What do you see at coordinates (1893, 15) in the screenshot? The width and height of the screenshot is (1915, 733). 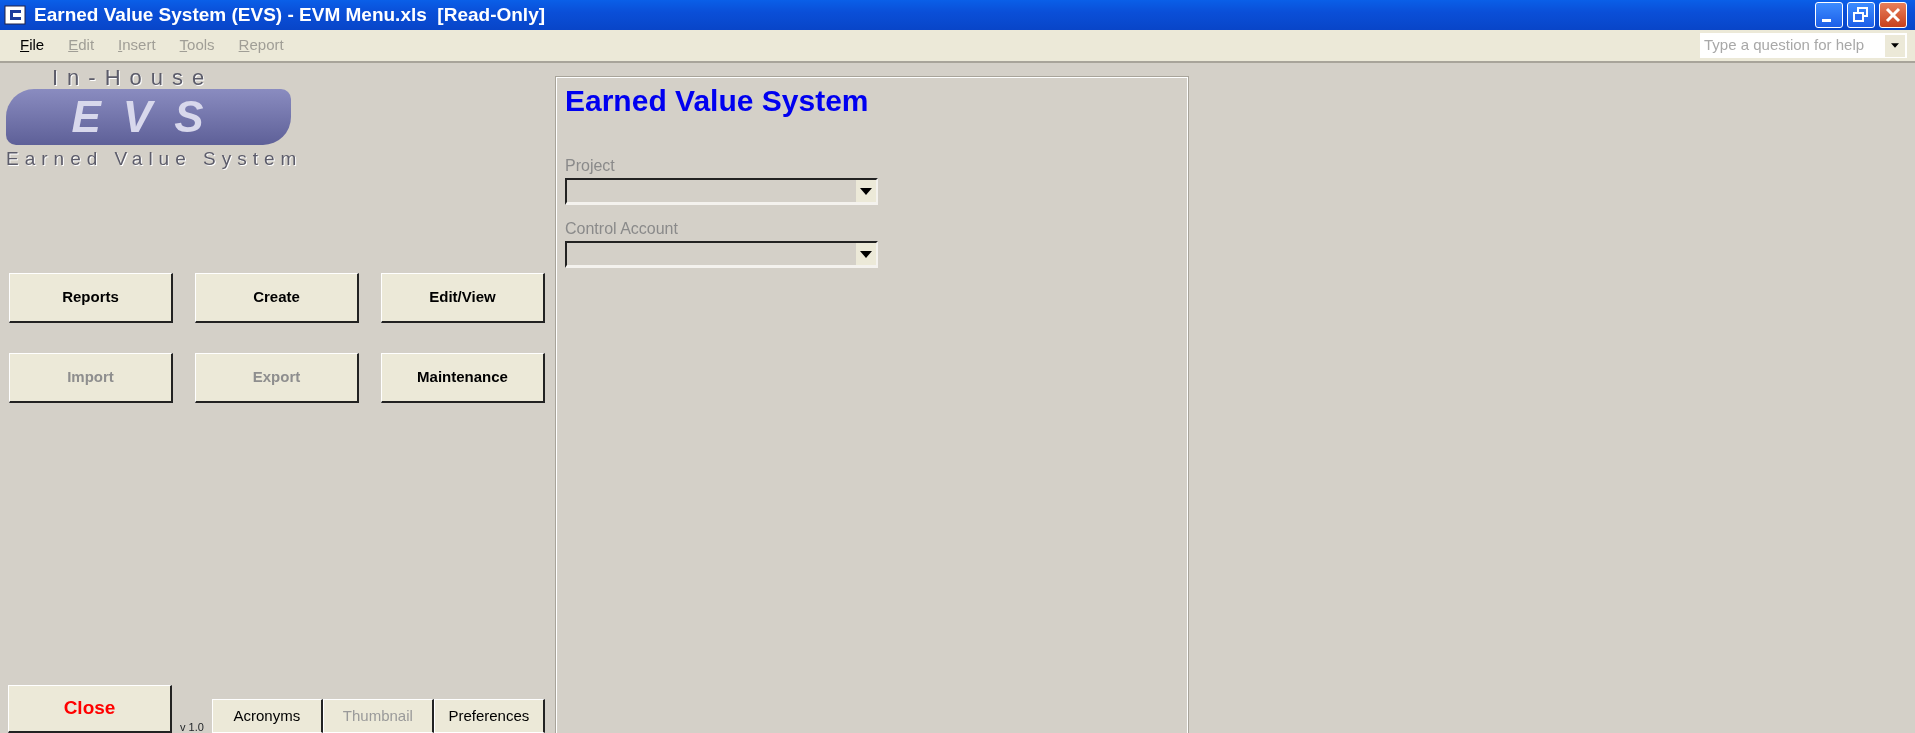 I see `close-button` at bounding box center [1893, 15].